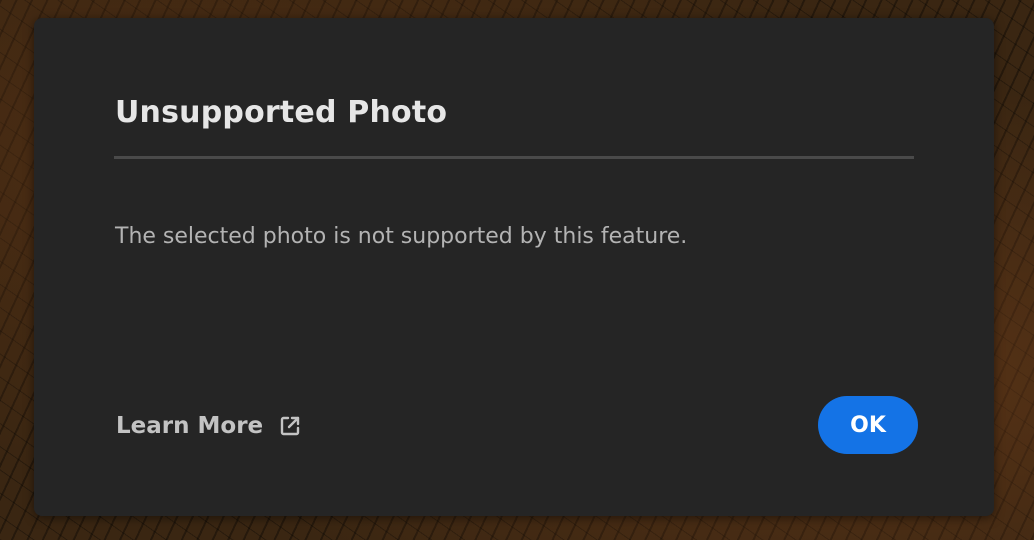  What do you see at coordinates (514, 157) in the screenshot?
I see `title-divider` at bounding box center [514, 157].